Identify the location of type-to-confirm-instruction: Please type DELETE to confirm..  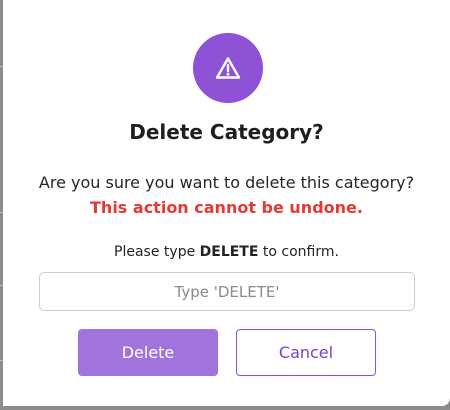
(226, 252).